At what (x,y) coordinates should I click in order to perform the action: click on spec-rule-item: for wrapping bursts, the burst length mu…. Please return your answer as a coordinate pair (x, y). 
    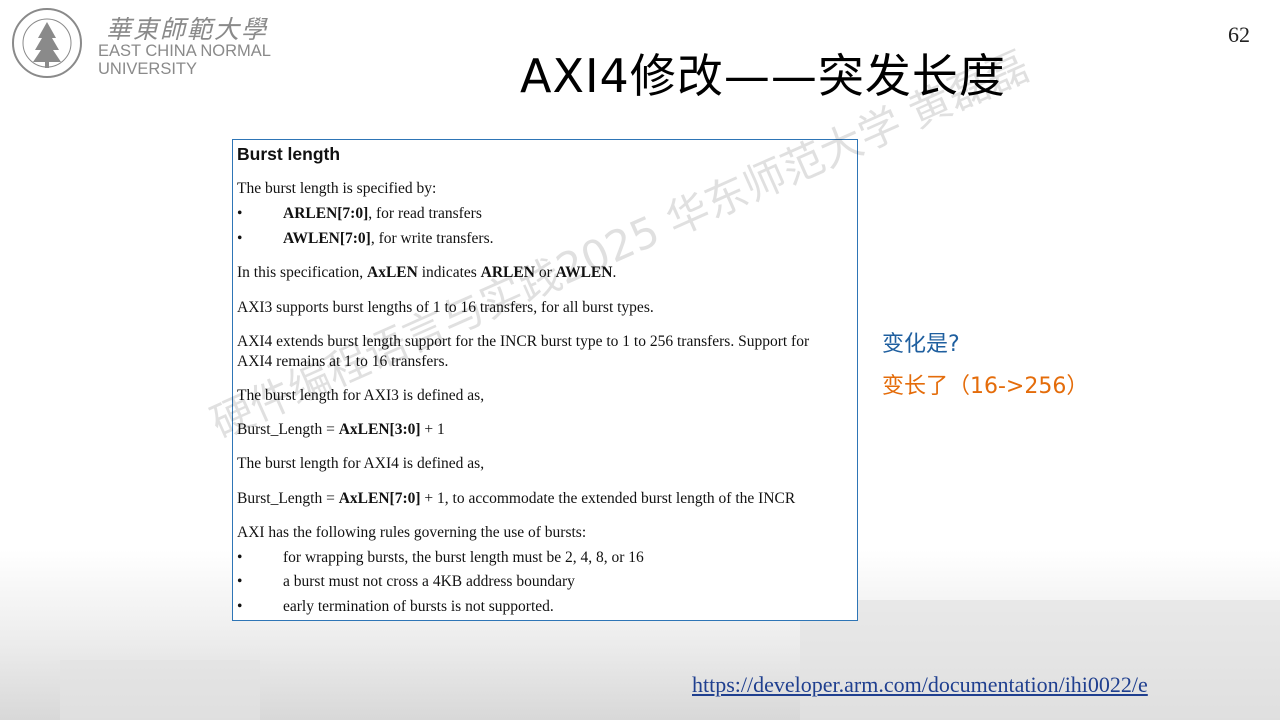
    Looking at the image, I should click on (463, 557).